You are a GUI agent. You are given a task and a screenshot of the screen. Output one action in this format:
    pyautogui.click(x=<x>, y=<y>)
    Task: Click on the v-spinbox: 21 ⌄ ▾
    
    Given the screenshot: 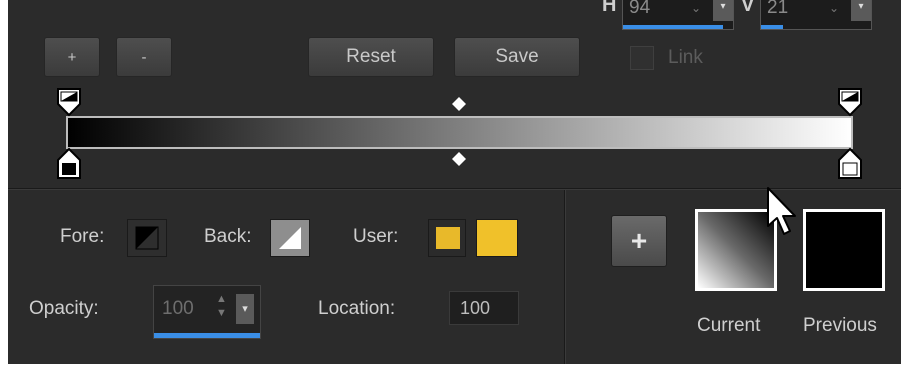 What is the action you would take?
    pyautogui.click(x=816, y=15)
    